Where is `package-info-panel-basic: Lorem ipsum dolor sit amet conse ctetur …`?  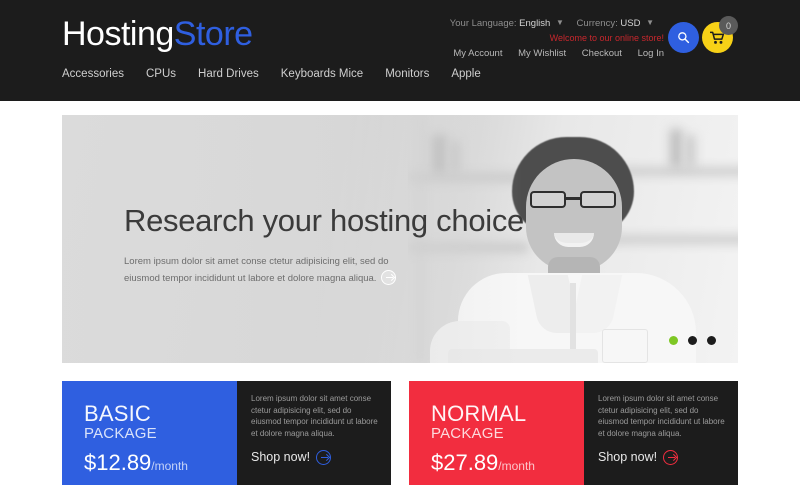
package-info-panel-basic: Lorem ipsum dolor sit amet conse ctetur … is located at coordinates (314, 433).